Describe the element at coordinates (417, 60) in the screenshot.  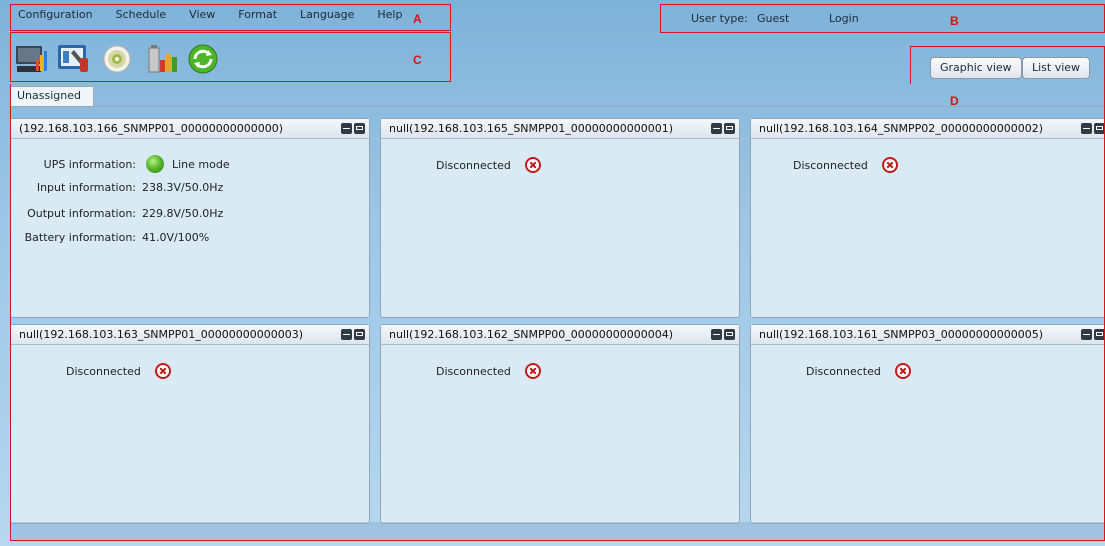
I see `callout-label-c: C` at that location.